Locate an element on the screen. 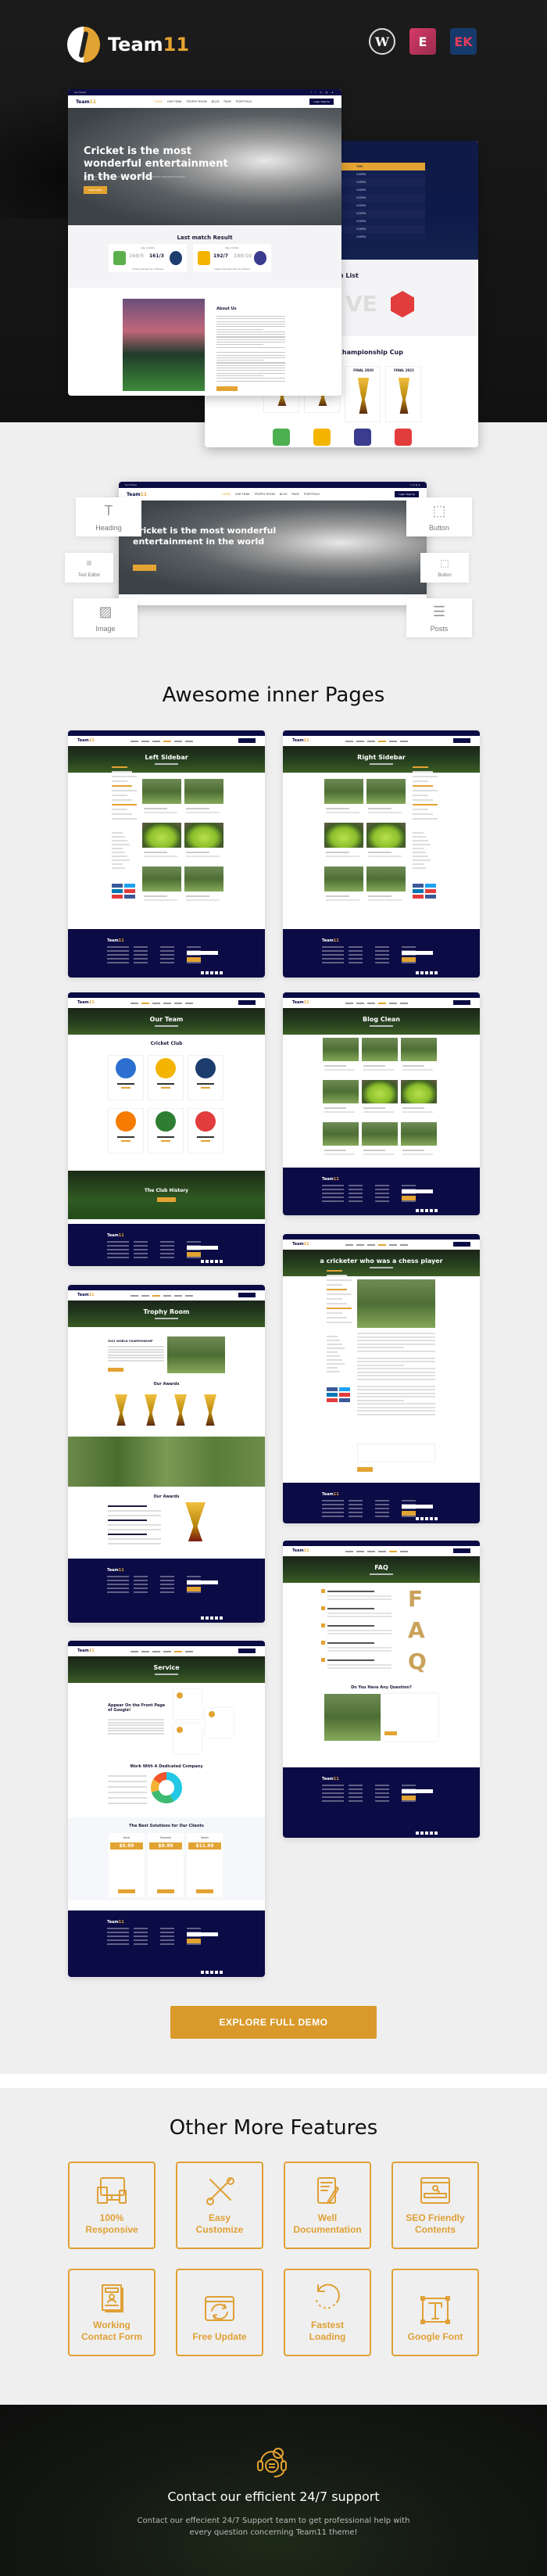 Image resolution: width=547 pixels, height=2576 pixels. widget-posts: ☰ Posts is located at coordinates (439, 617).